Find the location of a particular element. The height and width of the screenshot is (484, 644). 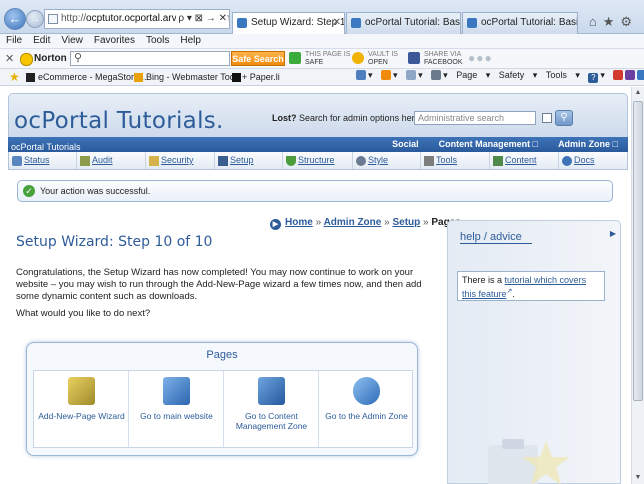

home-cmd: ▾ is located at coordinates (364, 75).